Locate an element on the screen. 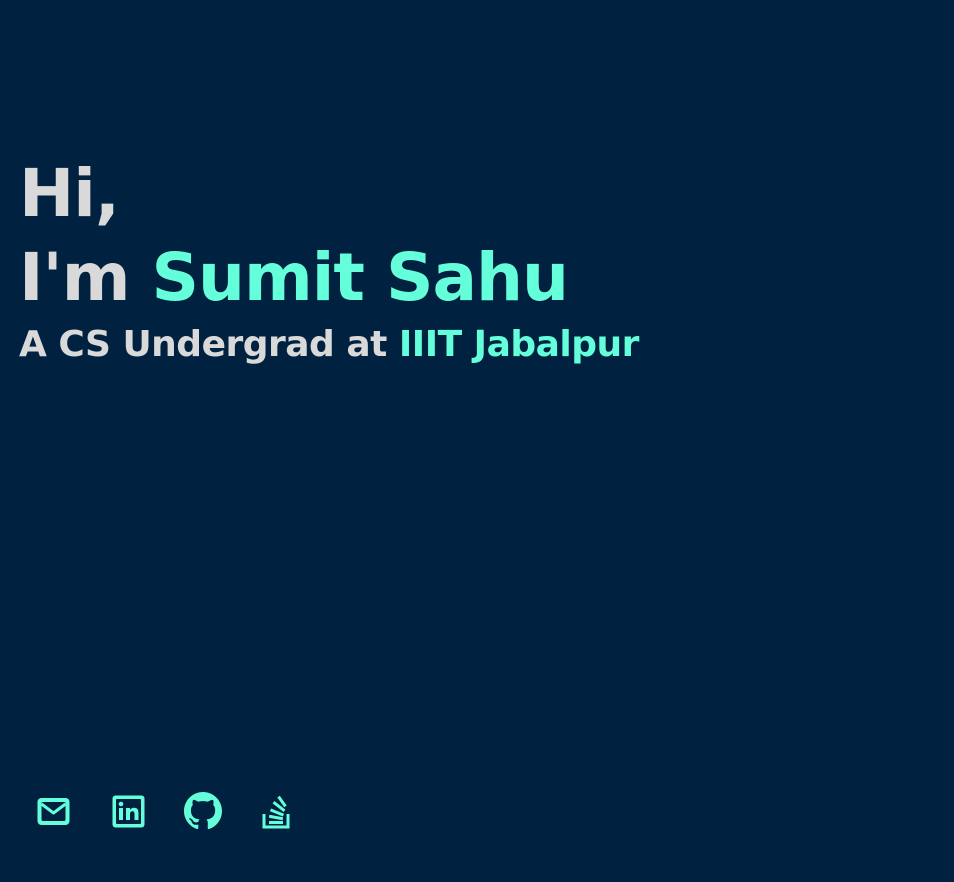 This screenshot has height=882, width=954. subtitle-prefix: A CS Undergrad at is located at coordinates (209, 344).